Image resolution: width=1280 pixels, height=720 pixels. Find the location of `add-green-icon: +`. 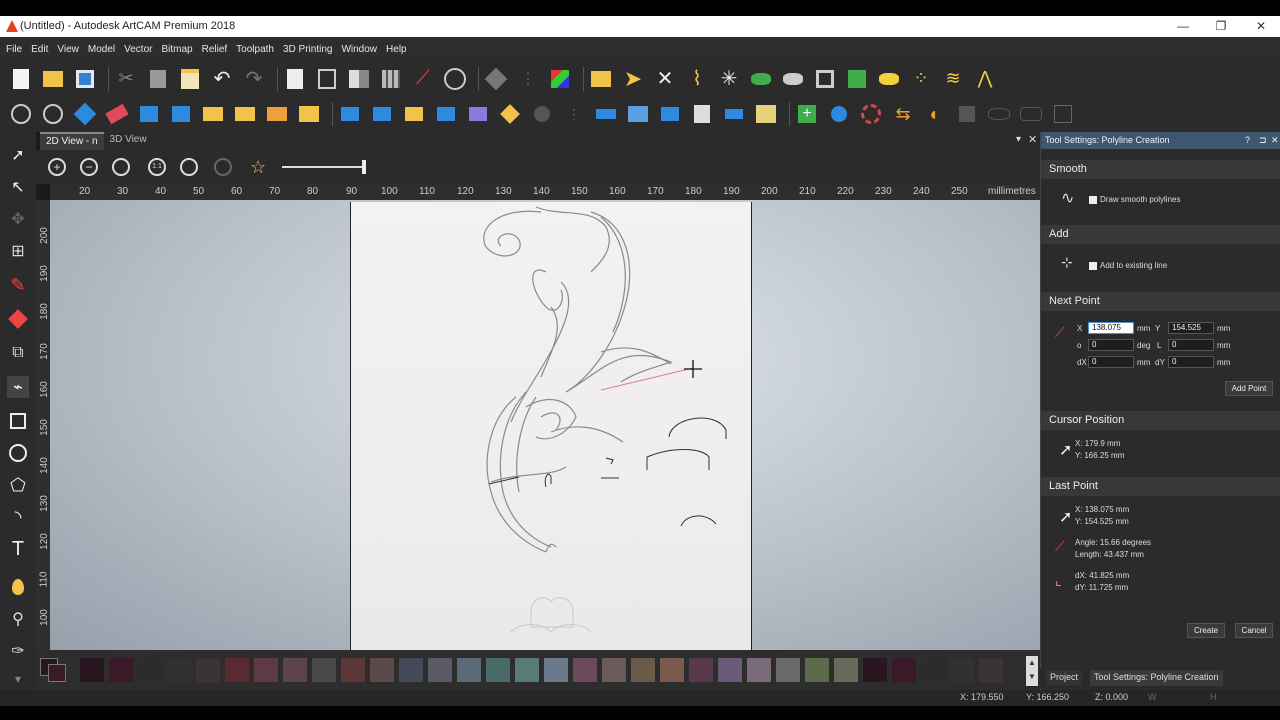

add-green-icon: + is located at coordinates (807, 114).